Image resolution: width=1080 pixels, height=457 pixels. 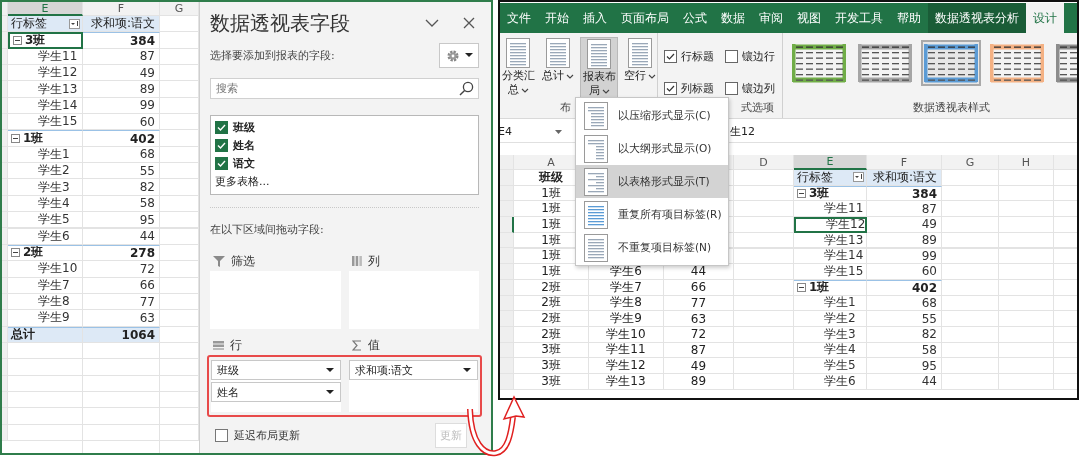 I want to click on pane-instruction: 在以下区域间拖动字段:, so click(x=267, y=229).